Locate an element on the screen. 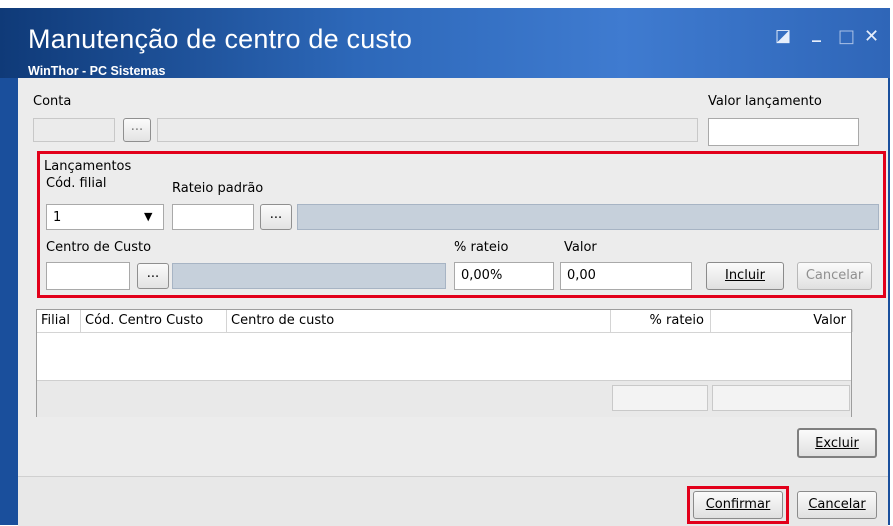 This screenshot has height=526, width=893. column-header-centro-de-custo: Centro de custo is located at coordinates (419, 321).